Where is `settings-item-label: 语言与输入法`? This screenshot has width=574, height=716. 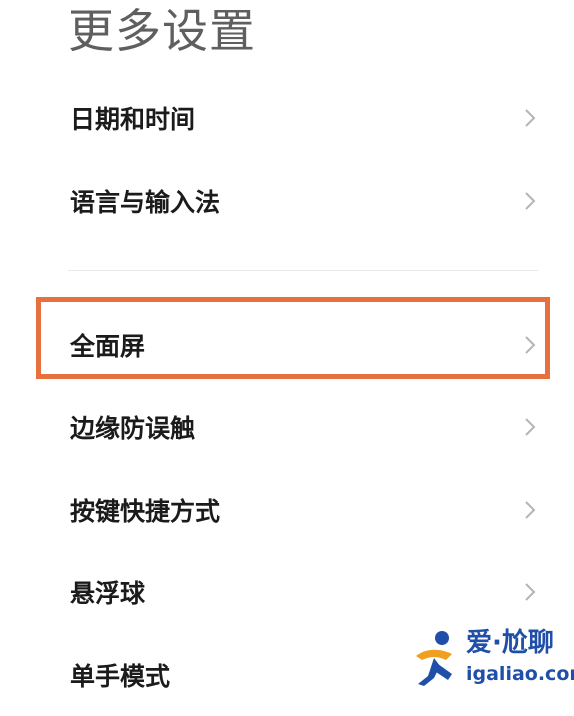 settings-item-label: 语言与输入法 is located at coordinates (145, 202).